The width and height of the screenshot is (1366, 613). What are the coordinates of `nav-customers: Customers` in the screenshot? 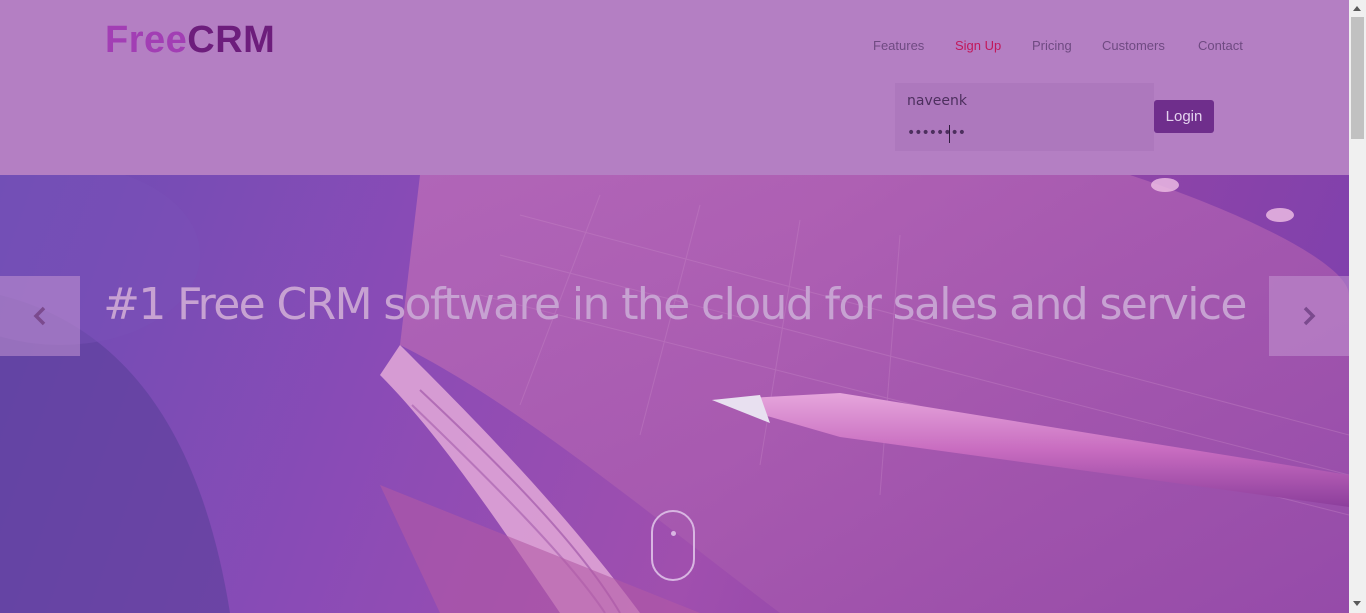 It's located at (1133, 46).